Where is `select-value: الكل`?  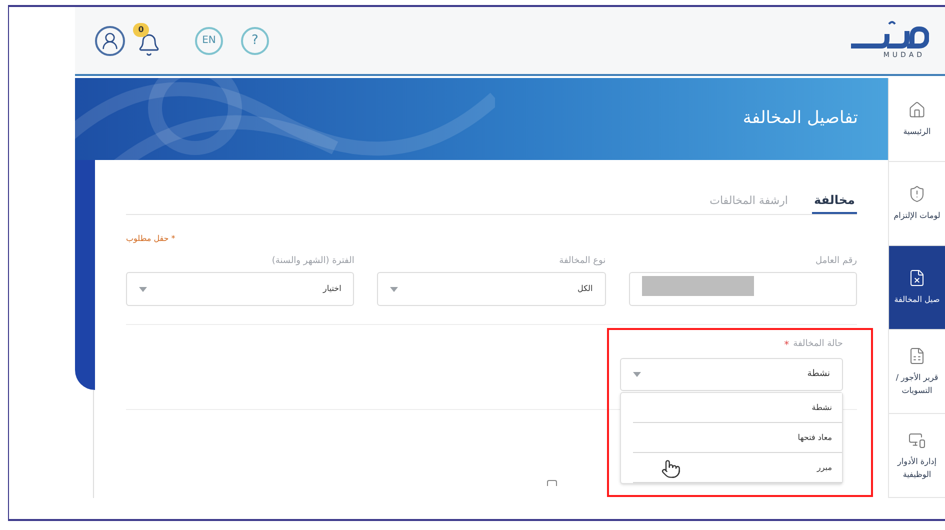 select-value: الكل is located at coordinates (585, 289).